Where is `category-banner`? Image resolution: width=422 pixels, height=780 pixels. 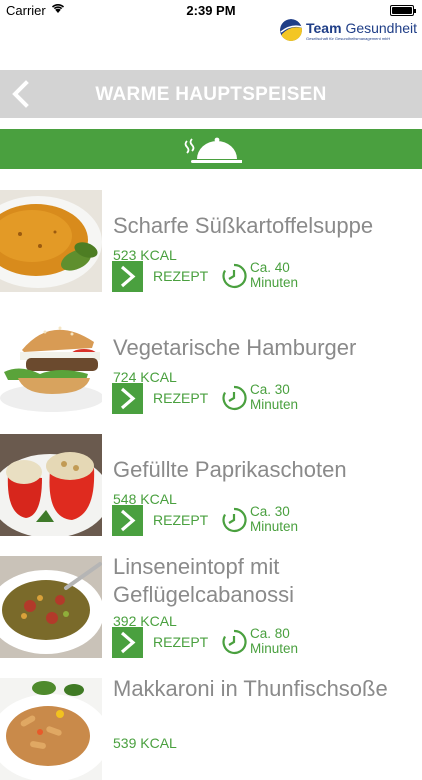 category-banner is located at coordinates (211, 149).